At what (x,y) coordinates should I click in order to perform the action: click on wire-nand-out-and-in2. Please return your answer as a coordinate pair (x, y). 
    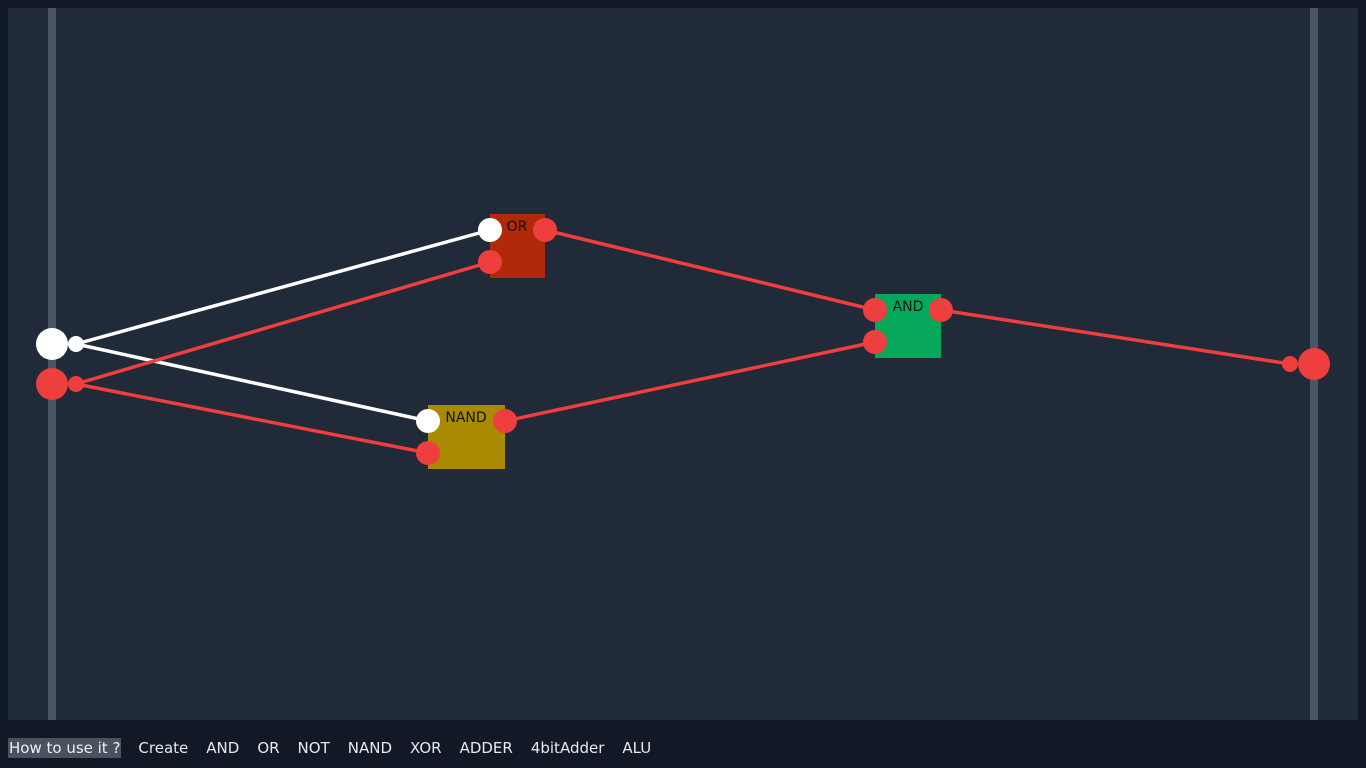
    Looking at the image, I should click on (690, 381).